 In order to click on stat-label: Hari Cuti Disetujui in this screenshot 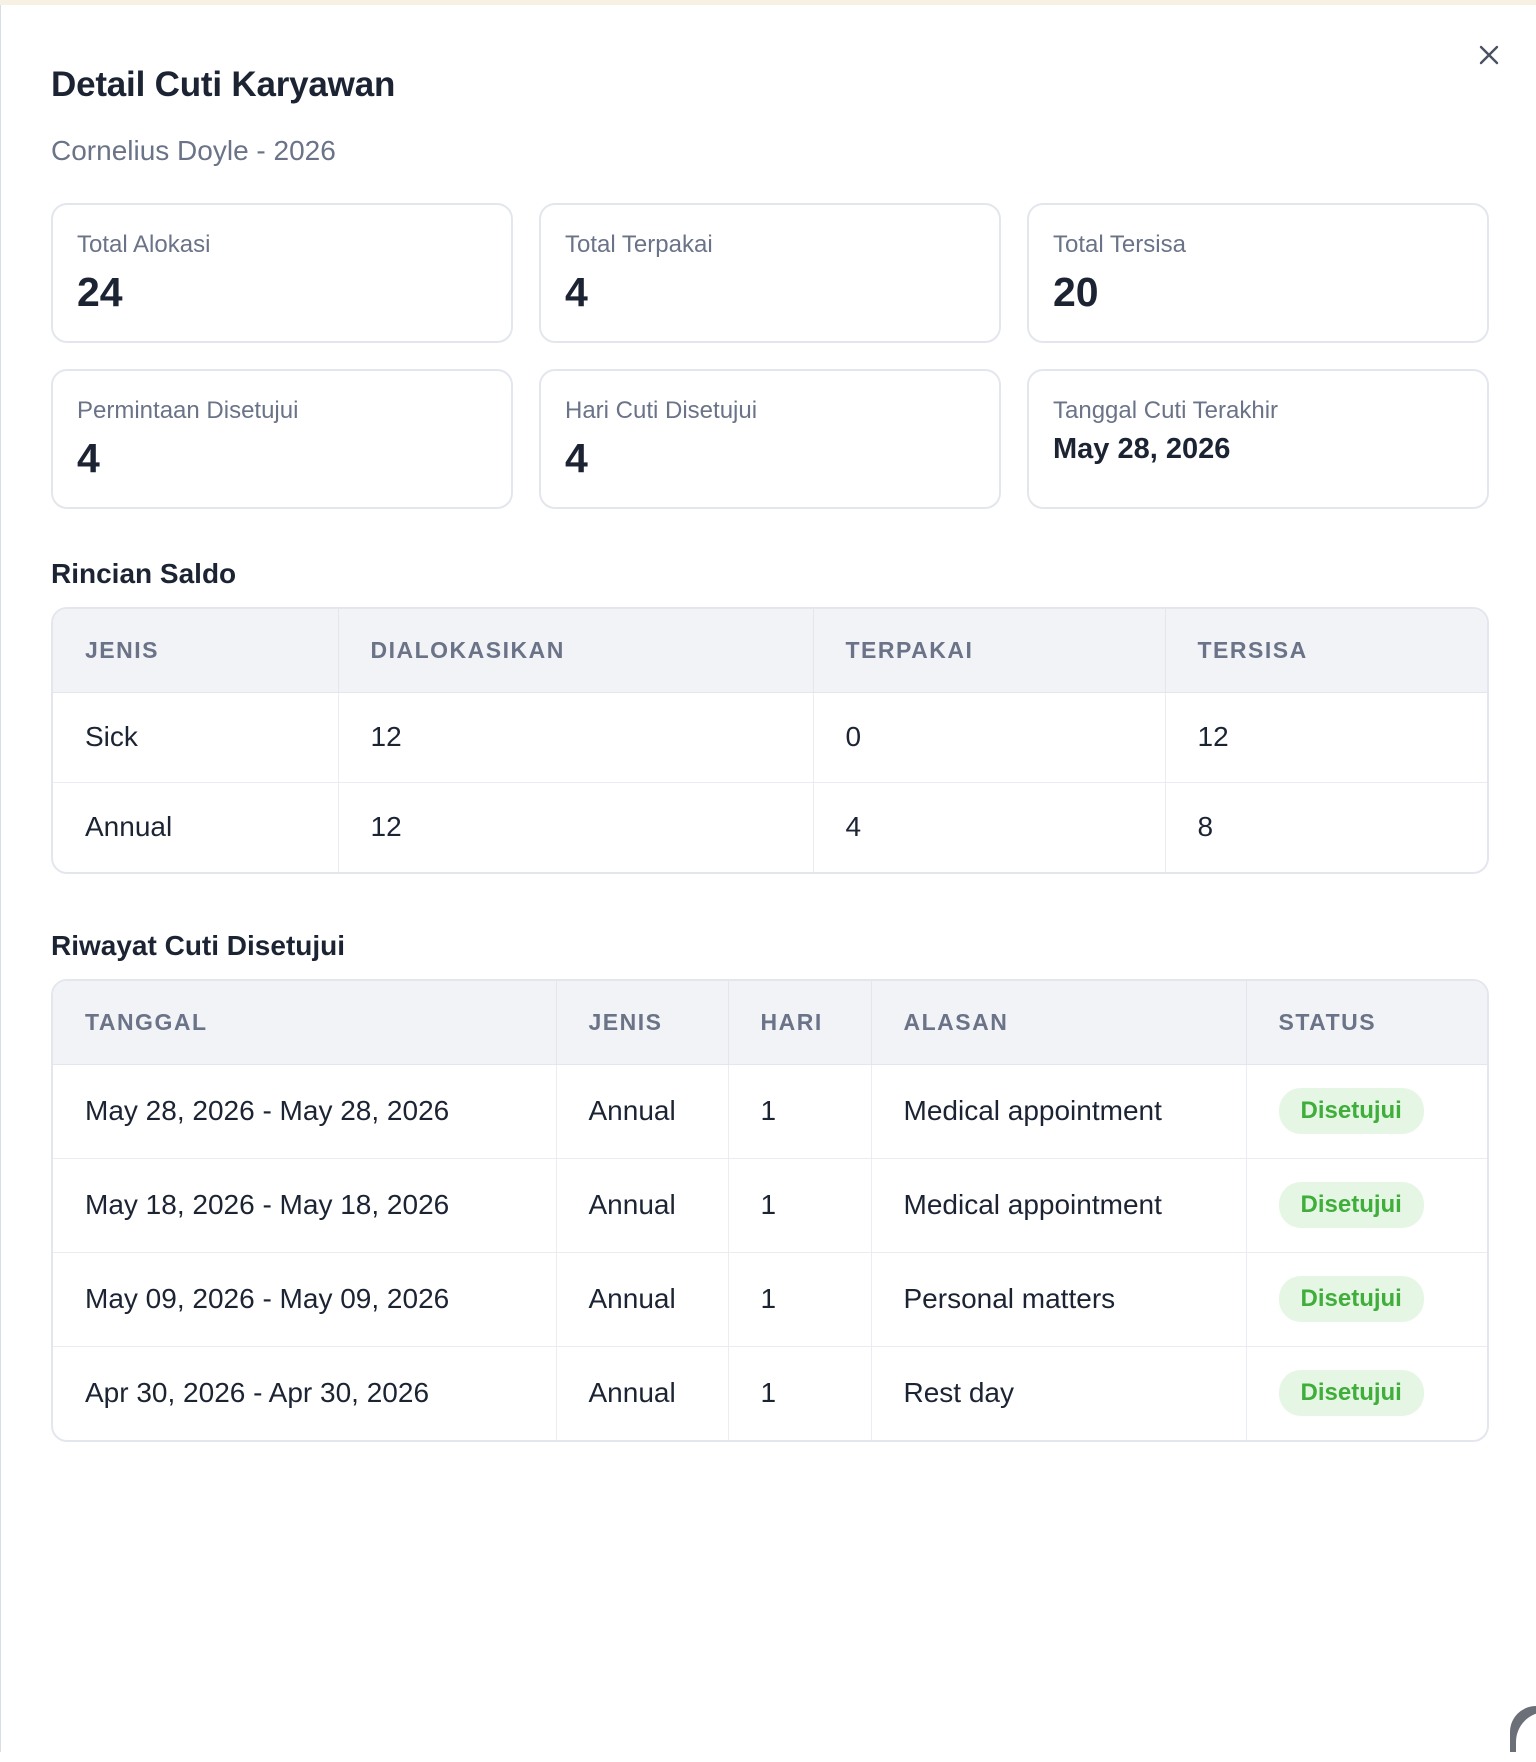, I will do `click(661, 410)`.